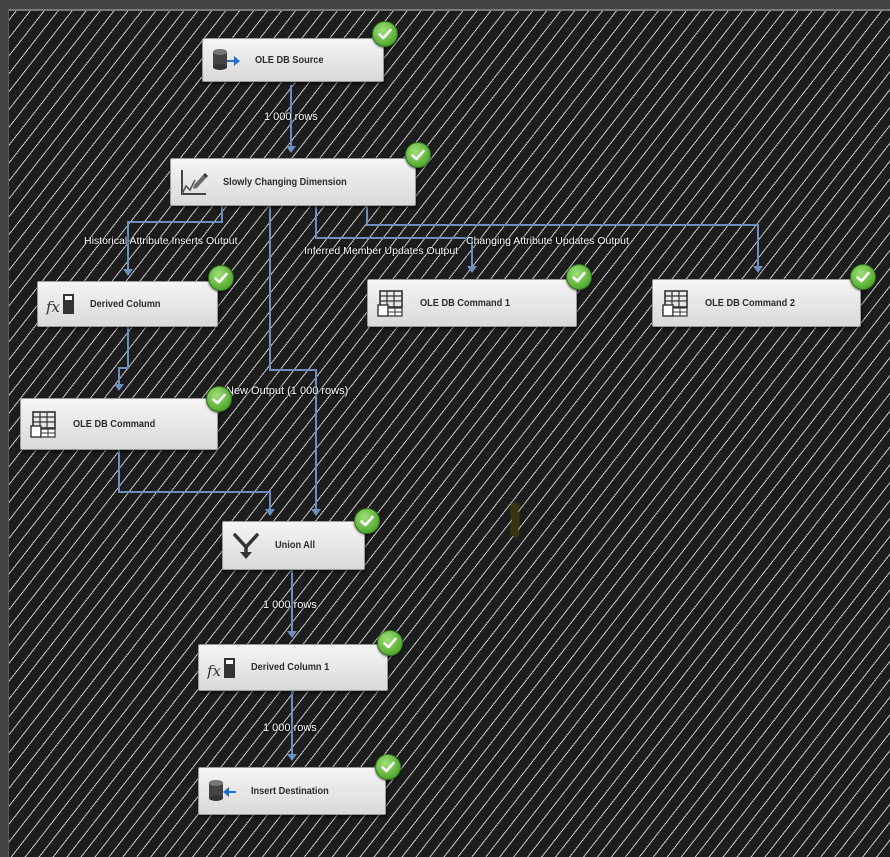  I want to click on arrowhead-derived-column, so click(128, 272).